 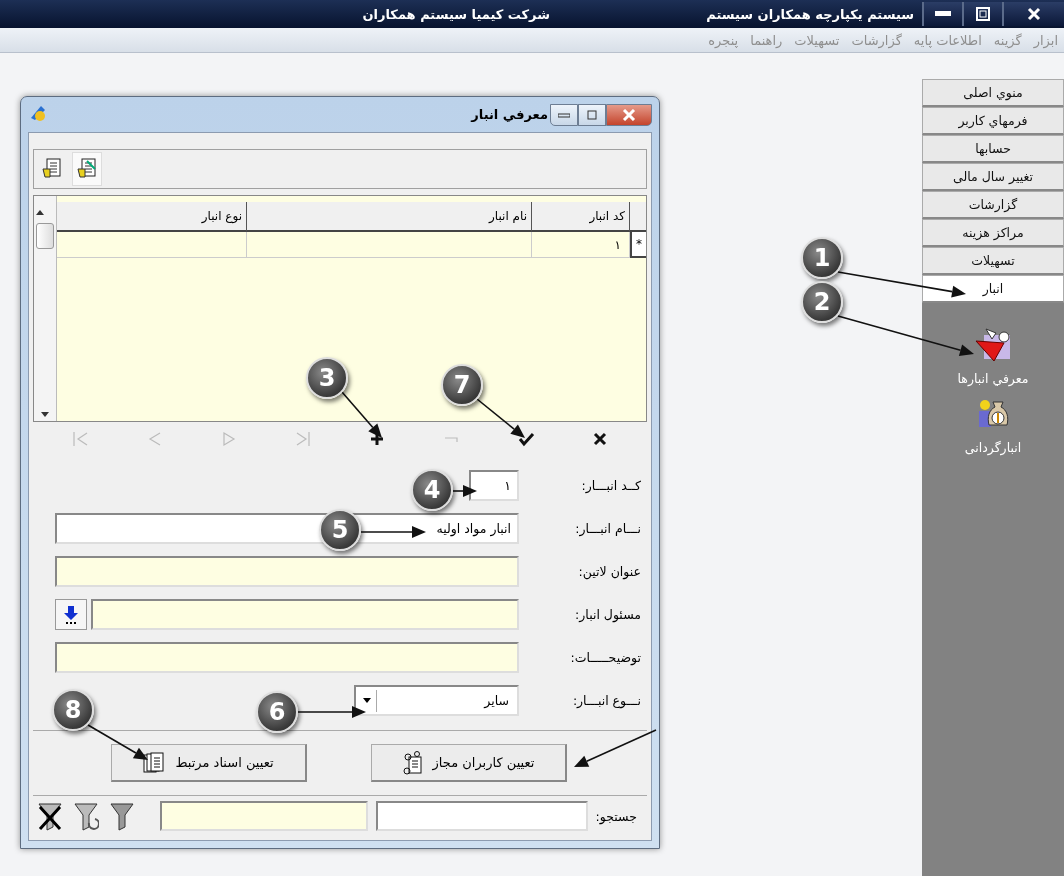 What do you see at coordinates (209, 763) in the screenshot?
I see `action-button: تعیین اسناد مرتبط` at bounding box center [209, 763].